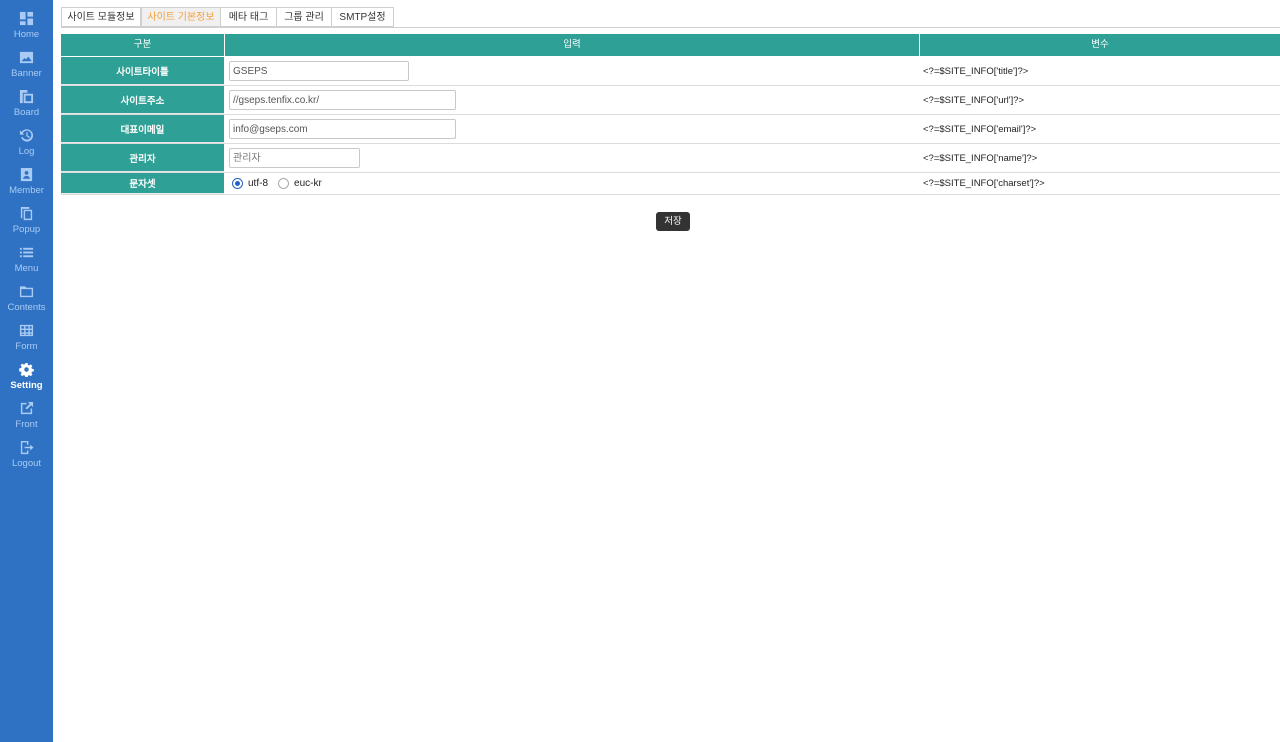 This screenshot has height=742, width=1280. I want to click on row-variable: <?=$SITE_INFO['charset']?>, so click(984, 183).